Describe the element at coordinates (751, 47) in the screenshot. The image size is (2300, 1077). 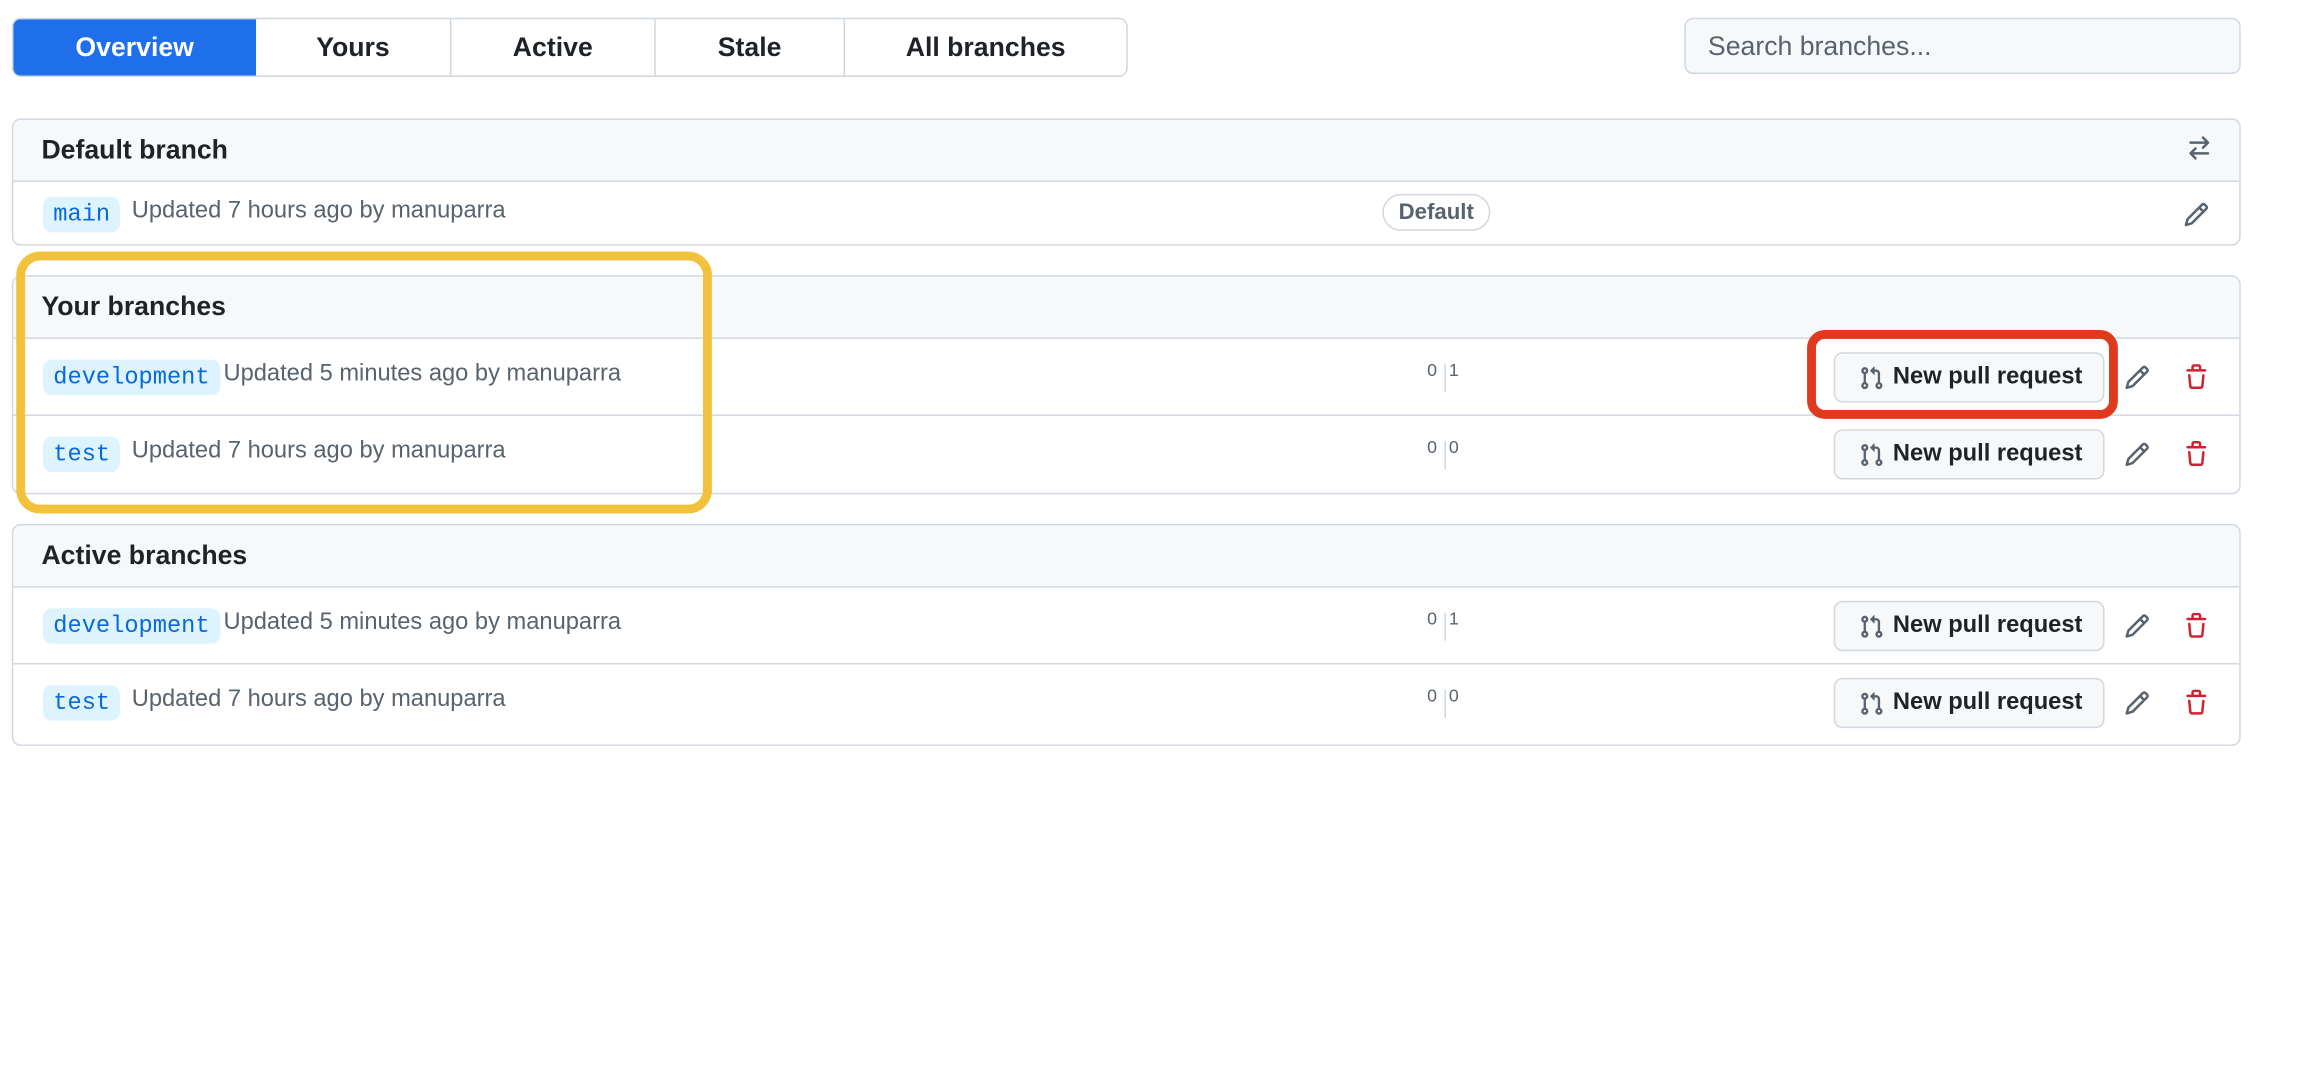
I see `tab-stale: Stale` at that location.